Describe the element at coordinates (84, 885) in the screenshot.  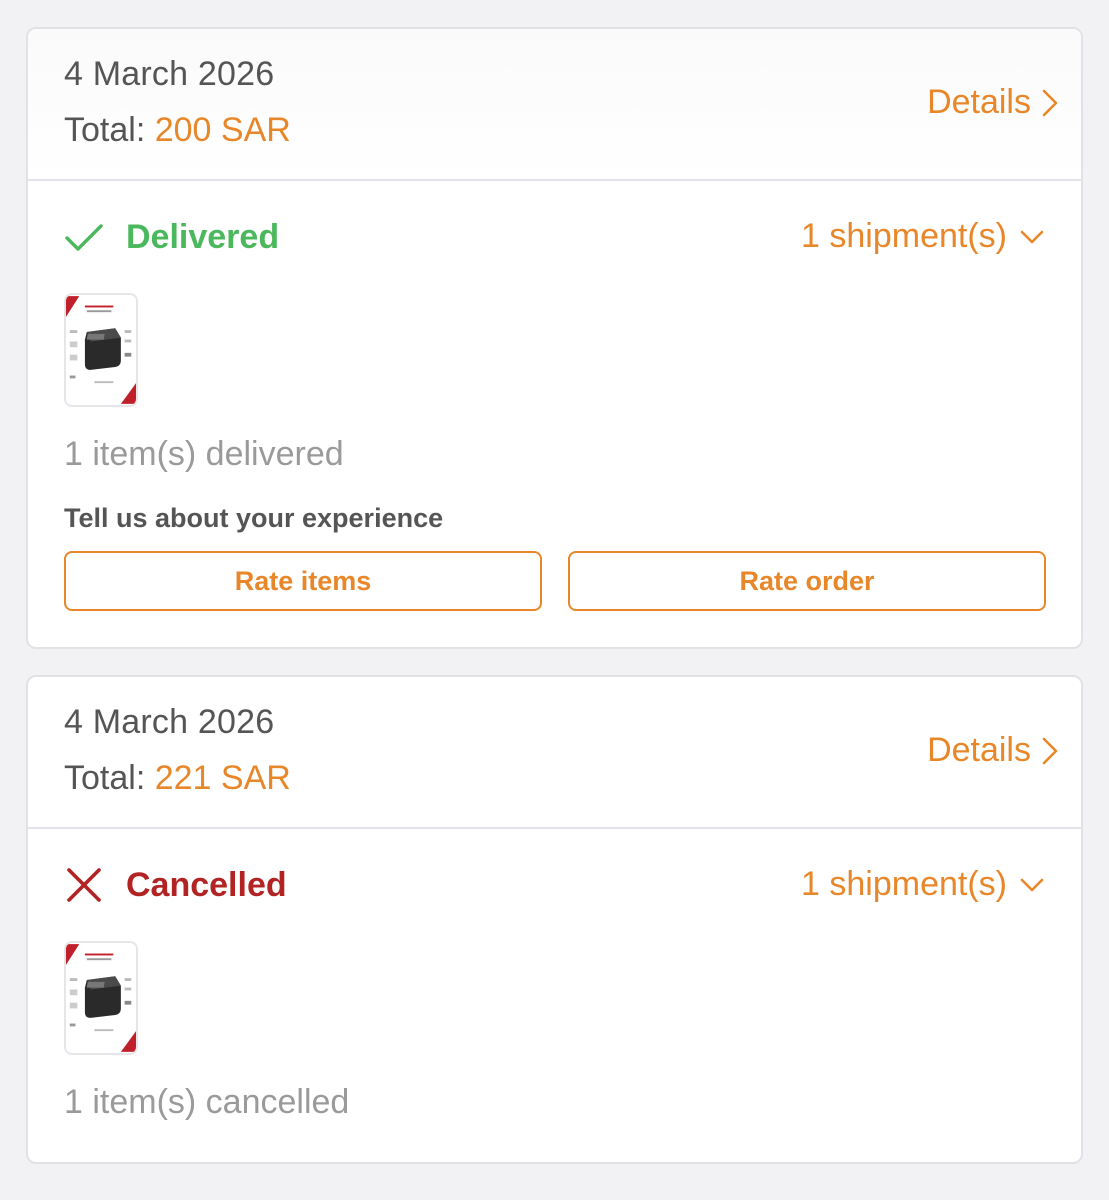
I see `x-mark-icon` at that location.